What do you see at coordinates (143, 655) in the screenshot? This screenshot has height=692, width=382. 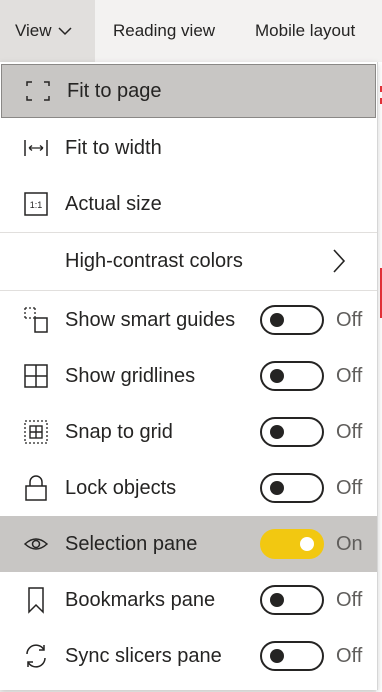 I see `menu-item-label: Sync slicers pane` at bounding box center [143, 655].